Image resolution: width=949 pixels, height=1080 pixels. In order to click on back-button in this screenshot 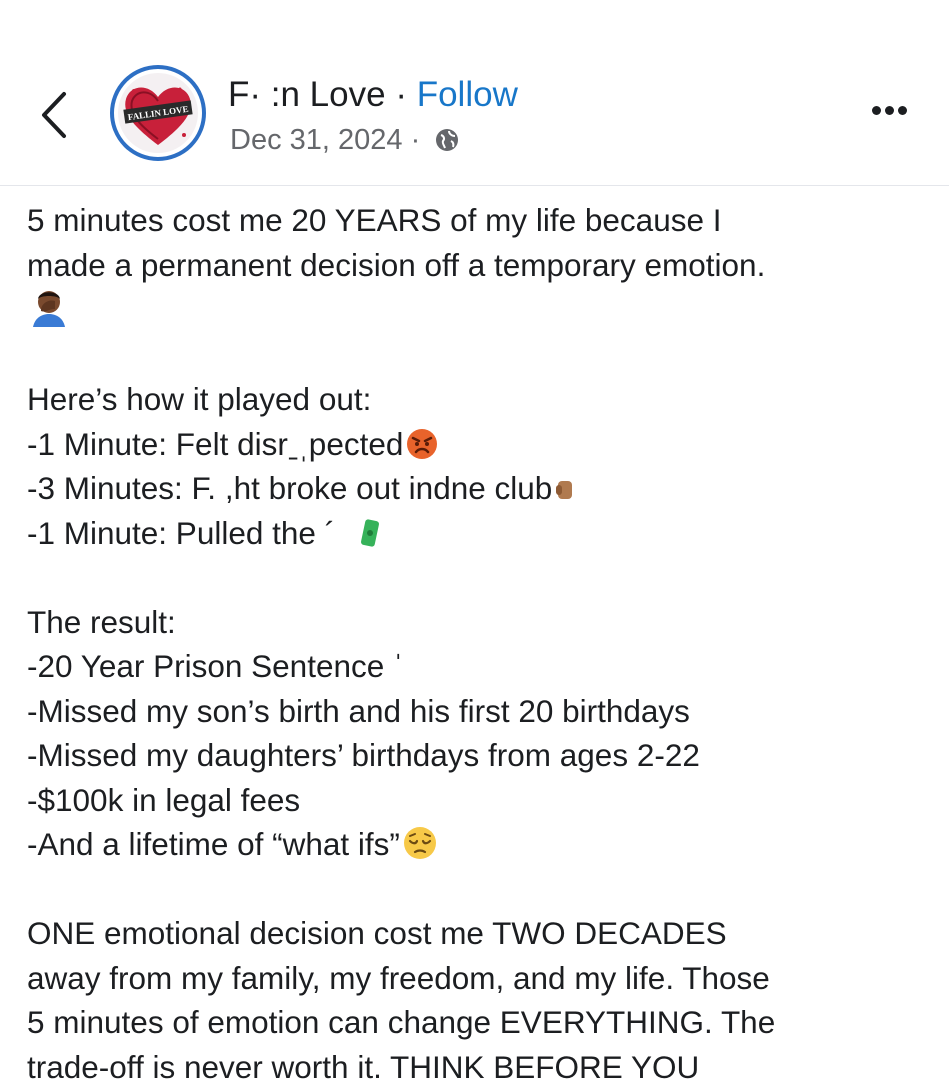, I will do `click(55, 115)`.